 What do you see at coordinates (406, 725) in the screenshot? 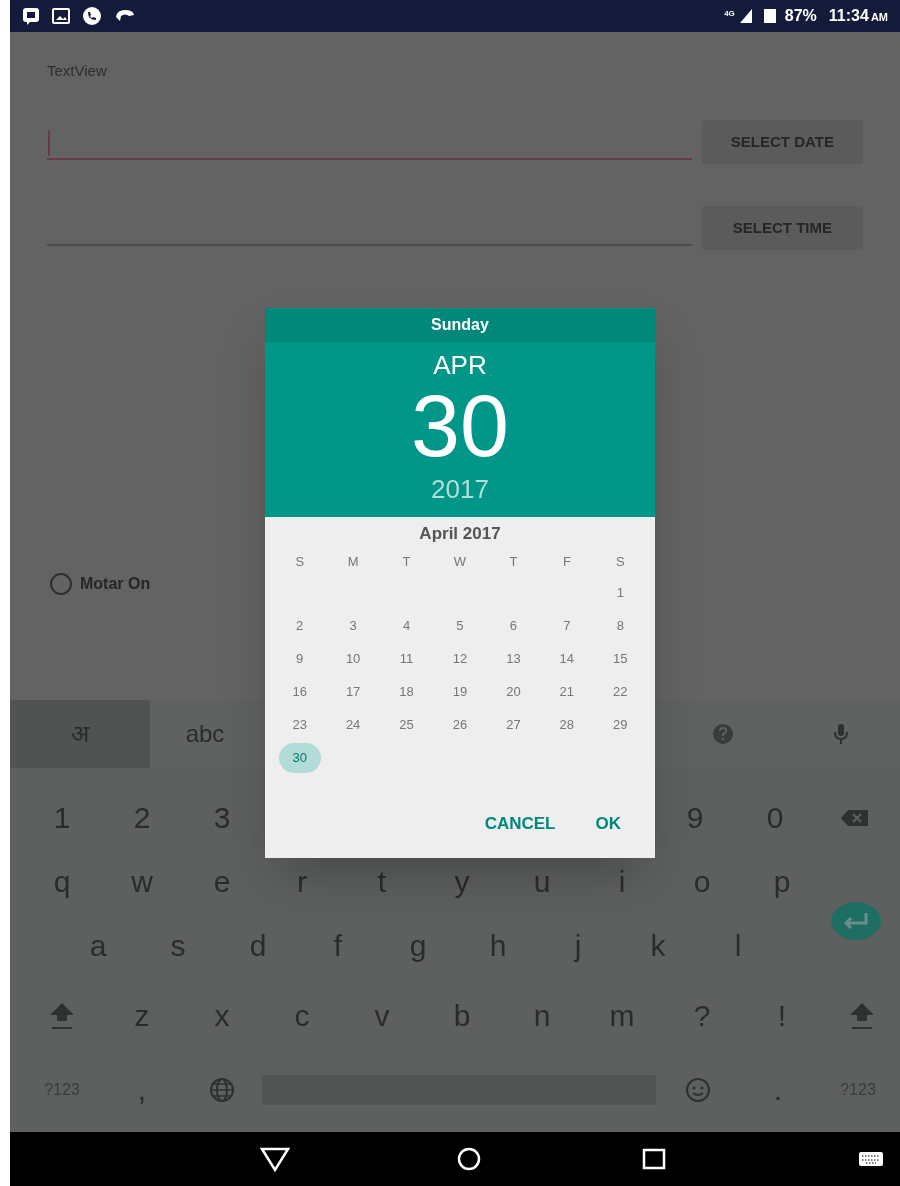
I see `calendar-day: 25` at bounding box center [406, 725].